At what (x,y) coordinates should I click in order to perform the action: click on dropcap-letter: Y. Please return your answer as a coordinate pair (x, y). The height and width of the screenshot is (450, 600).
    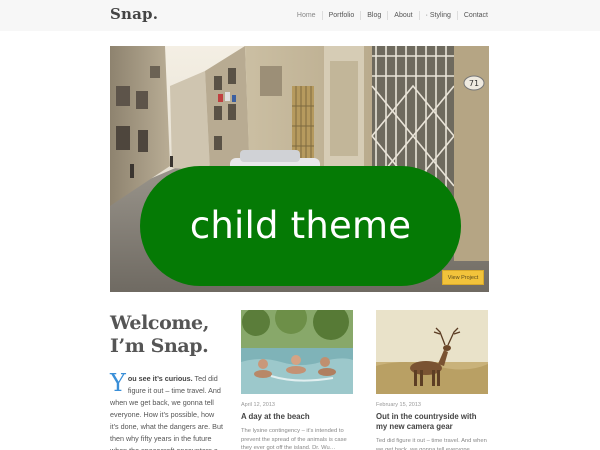
    Looking at the image, I should click on (118, 383).